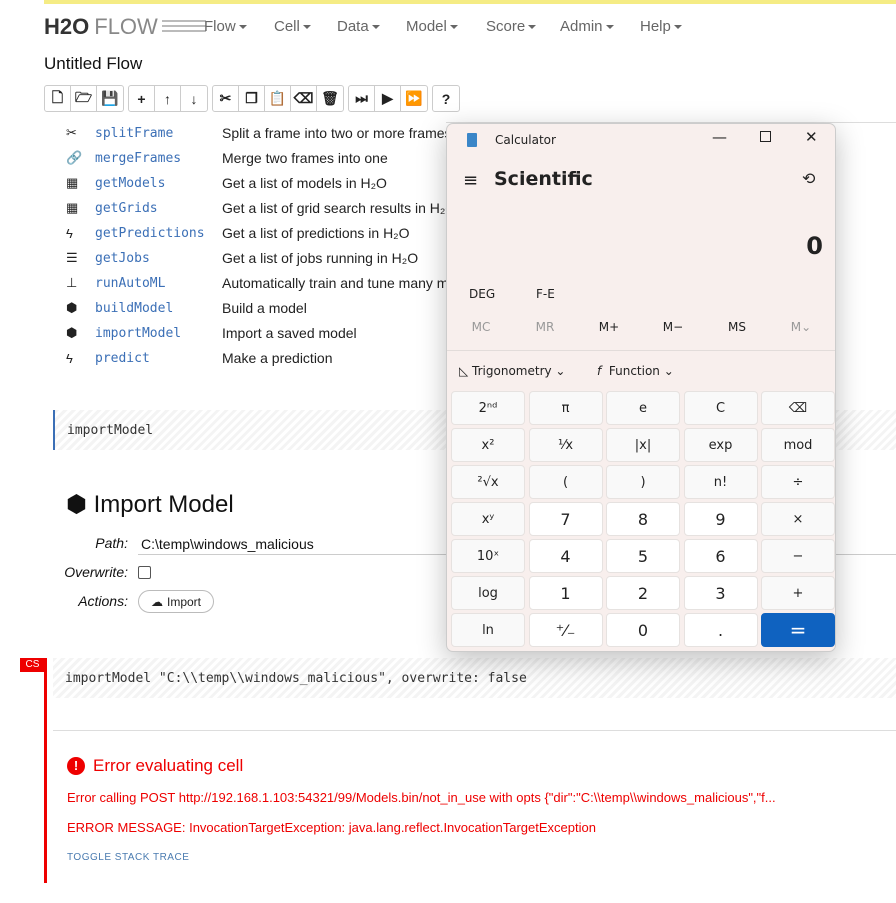  Describe the element at coordinates (432, 26) in the screenshot. I see `menu-model: Model` at that location.